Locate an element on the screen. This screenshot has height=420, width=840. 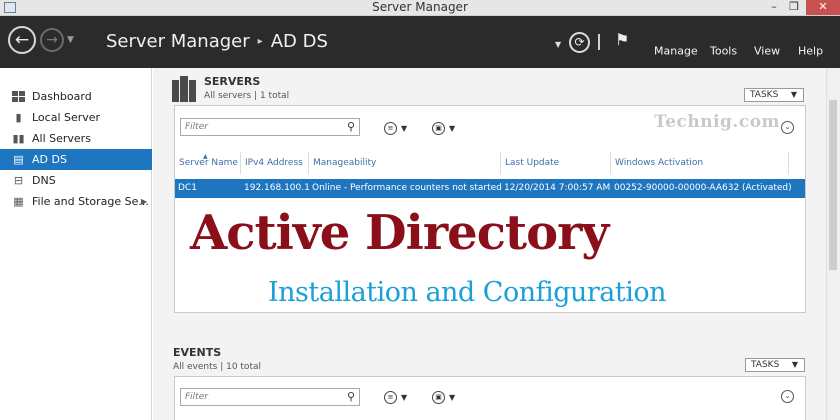
breadcrumb-current: AD DS is located at coordinates (299, 41).